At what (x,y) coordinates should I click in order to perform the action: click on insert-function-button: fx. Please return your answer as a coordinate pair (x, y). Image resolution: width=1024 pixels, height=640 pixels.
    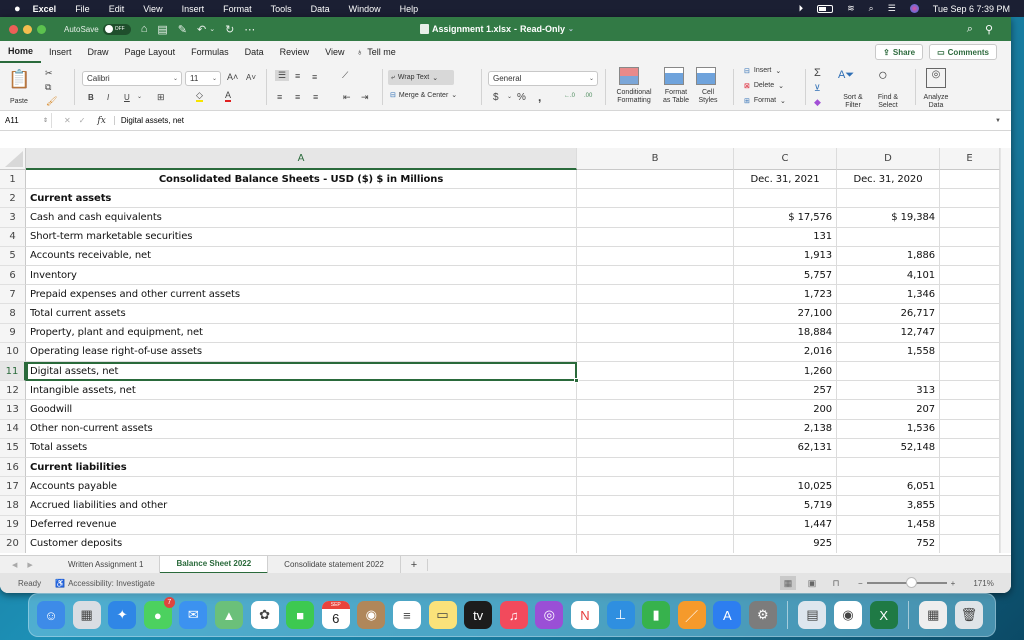
    Looking at the image, I should click on (101, 121).